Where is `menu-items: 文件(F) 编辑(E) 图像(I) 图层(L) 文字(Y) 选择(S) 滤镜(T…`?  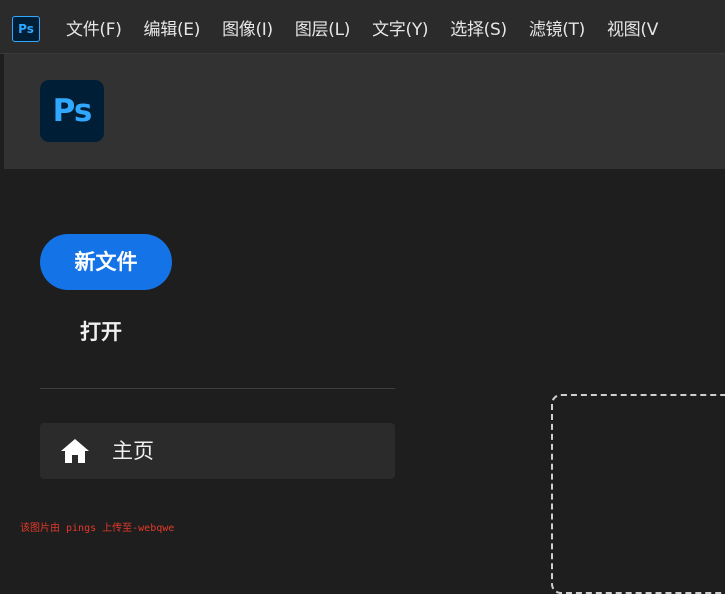
menu-items: 文件(F) 编辑(E) 图像(I) 图层(L) 文字(Y) 选择(S) 滤镜(T… is located at coordinates (373, 26).